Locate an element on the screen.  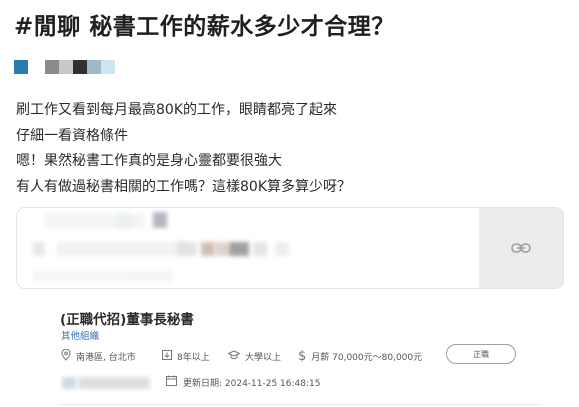
location-pin-icon is located at coordinates (68, 356).